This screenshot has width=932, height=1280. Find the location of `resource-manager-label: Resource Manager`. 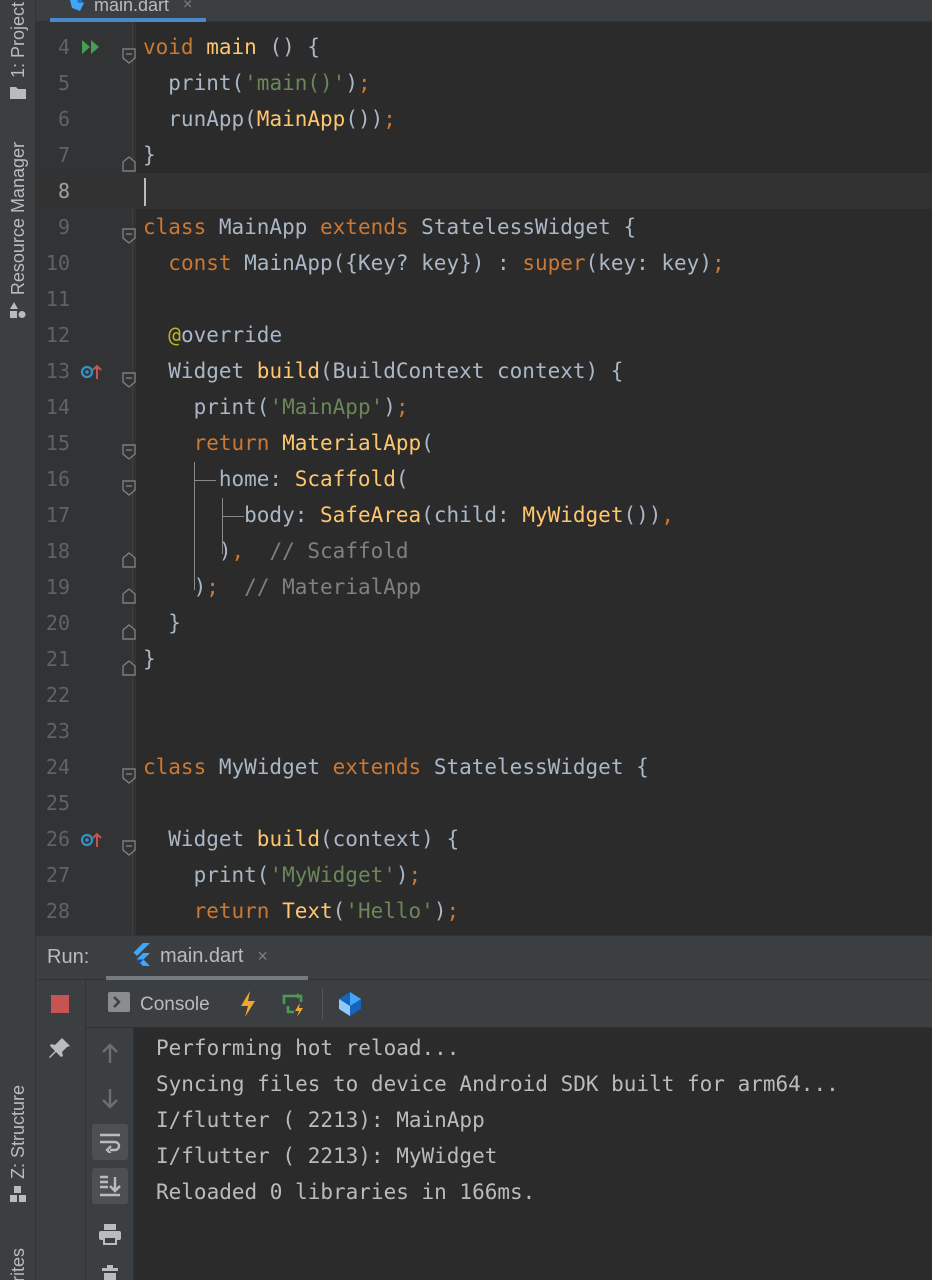

resource-manager-label: Resource Manager is located at coordinates (17, 219).